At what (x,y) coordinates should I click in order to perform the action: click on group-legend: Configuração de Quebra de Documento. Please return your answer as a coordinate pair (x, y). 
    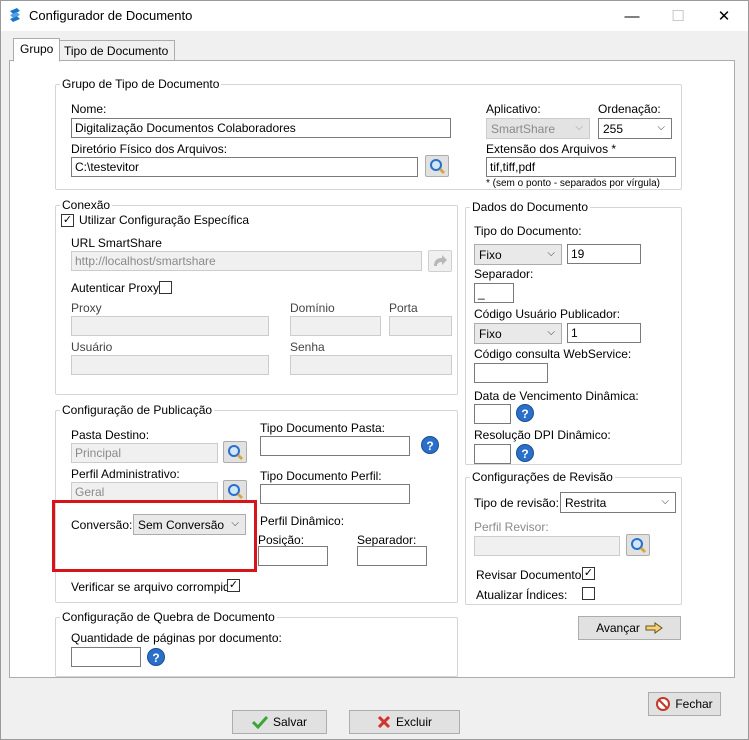
    Looking at the image, I should click on (168, 617).